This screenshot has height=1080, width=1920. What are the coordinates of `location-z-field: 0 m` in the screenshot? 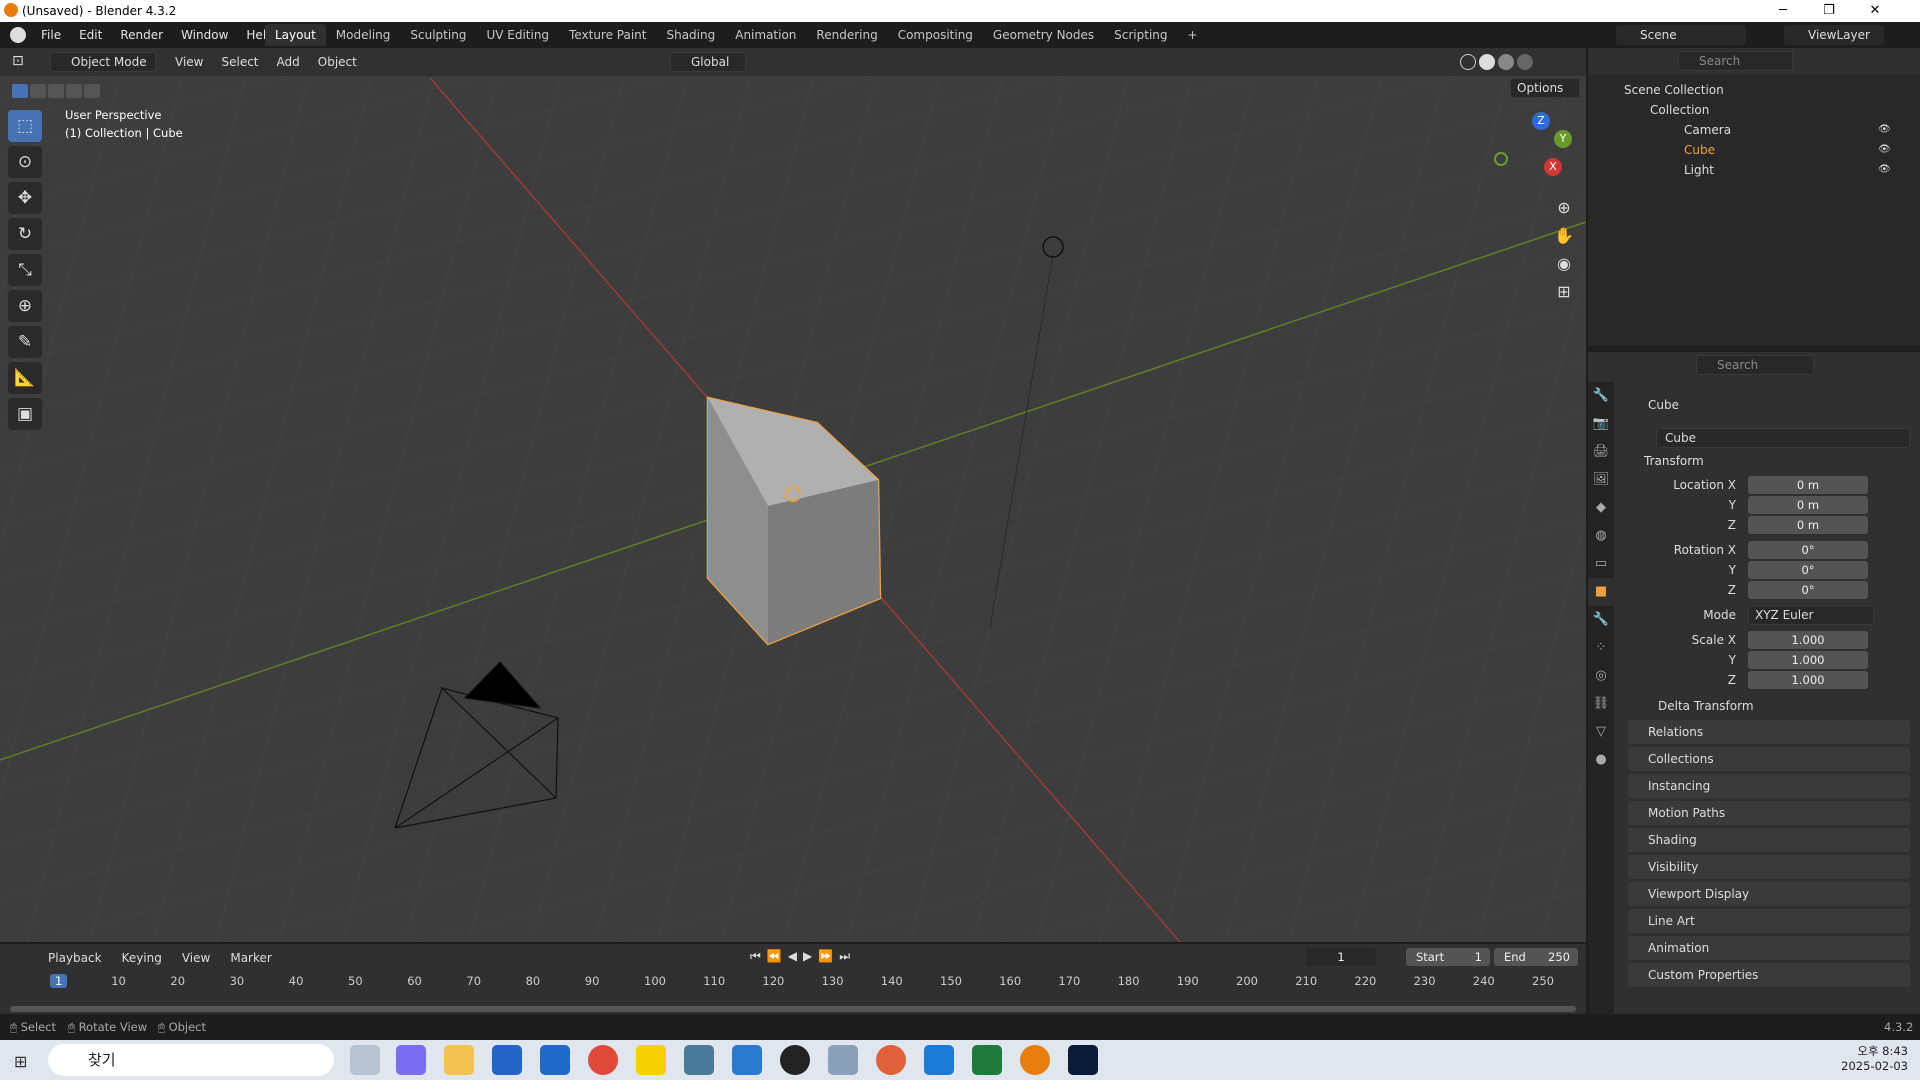 It's located at (1808, 525).